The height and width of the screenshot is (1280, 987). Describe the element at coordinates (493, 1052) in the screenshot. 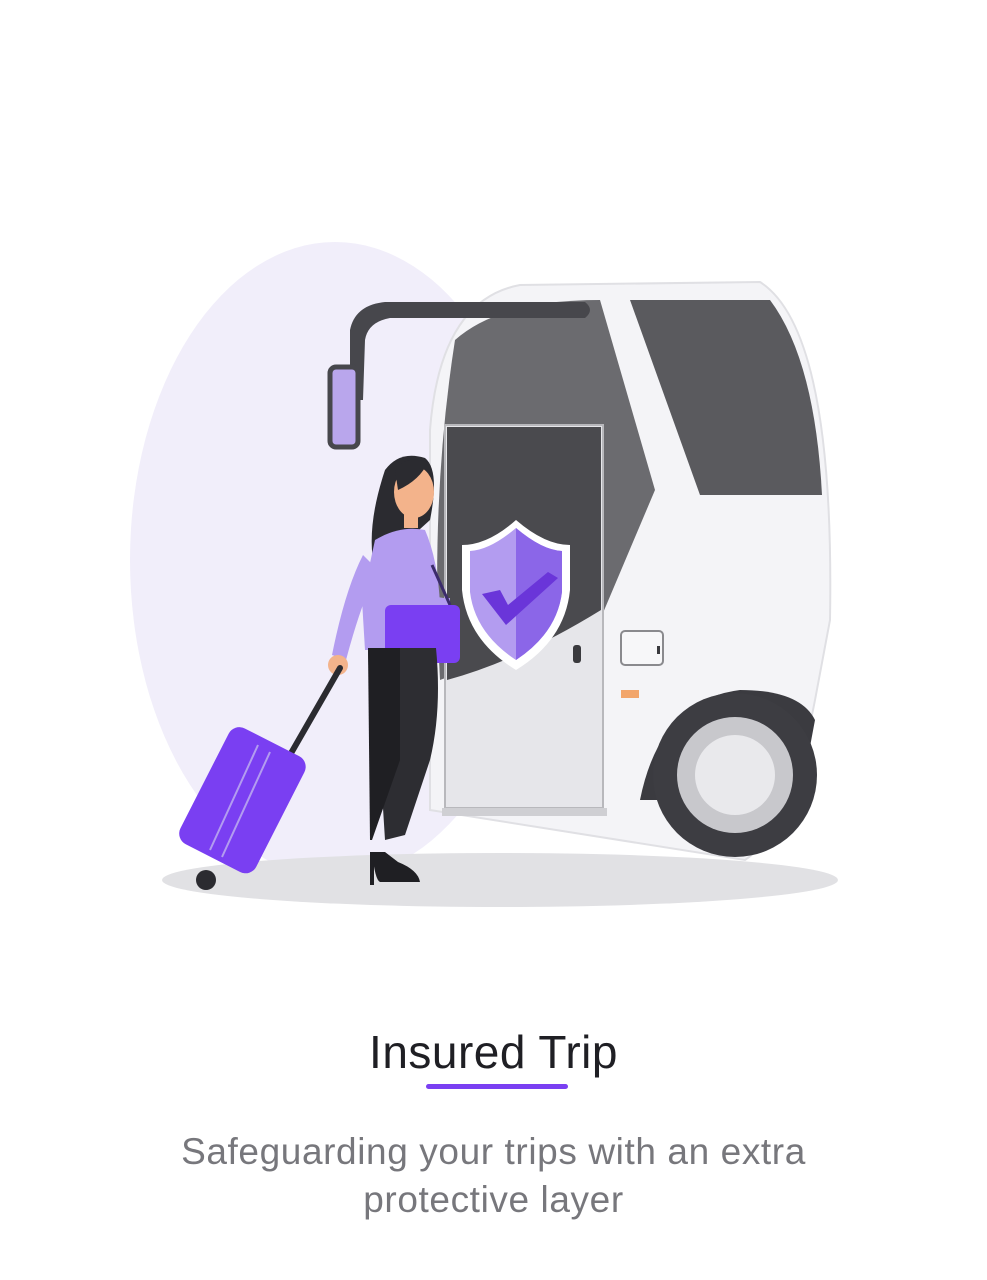

I see `page-title: Insured Trip` at that location.